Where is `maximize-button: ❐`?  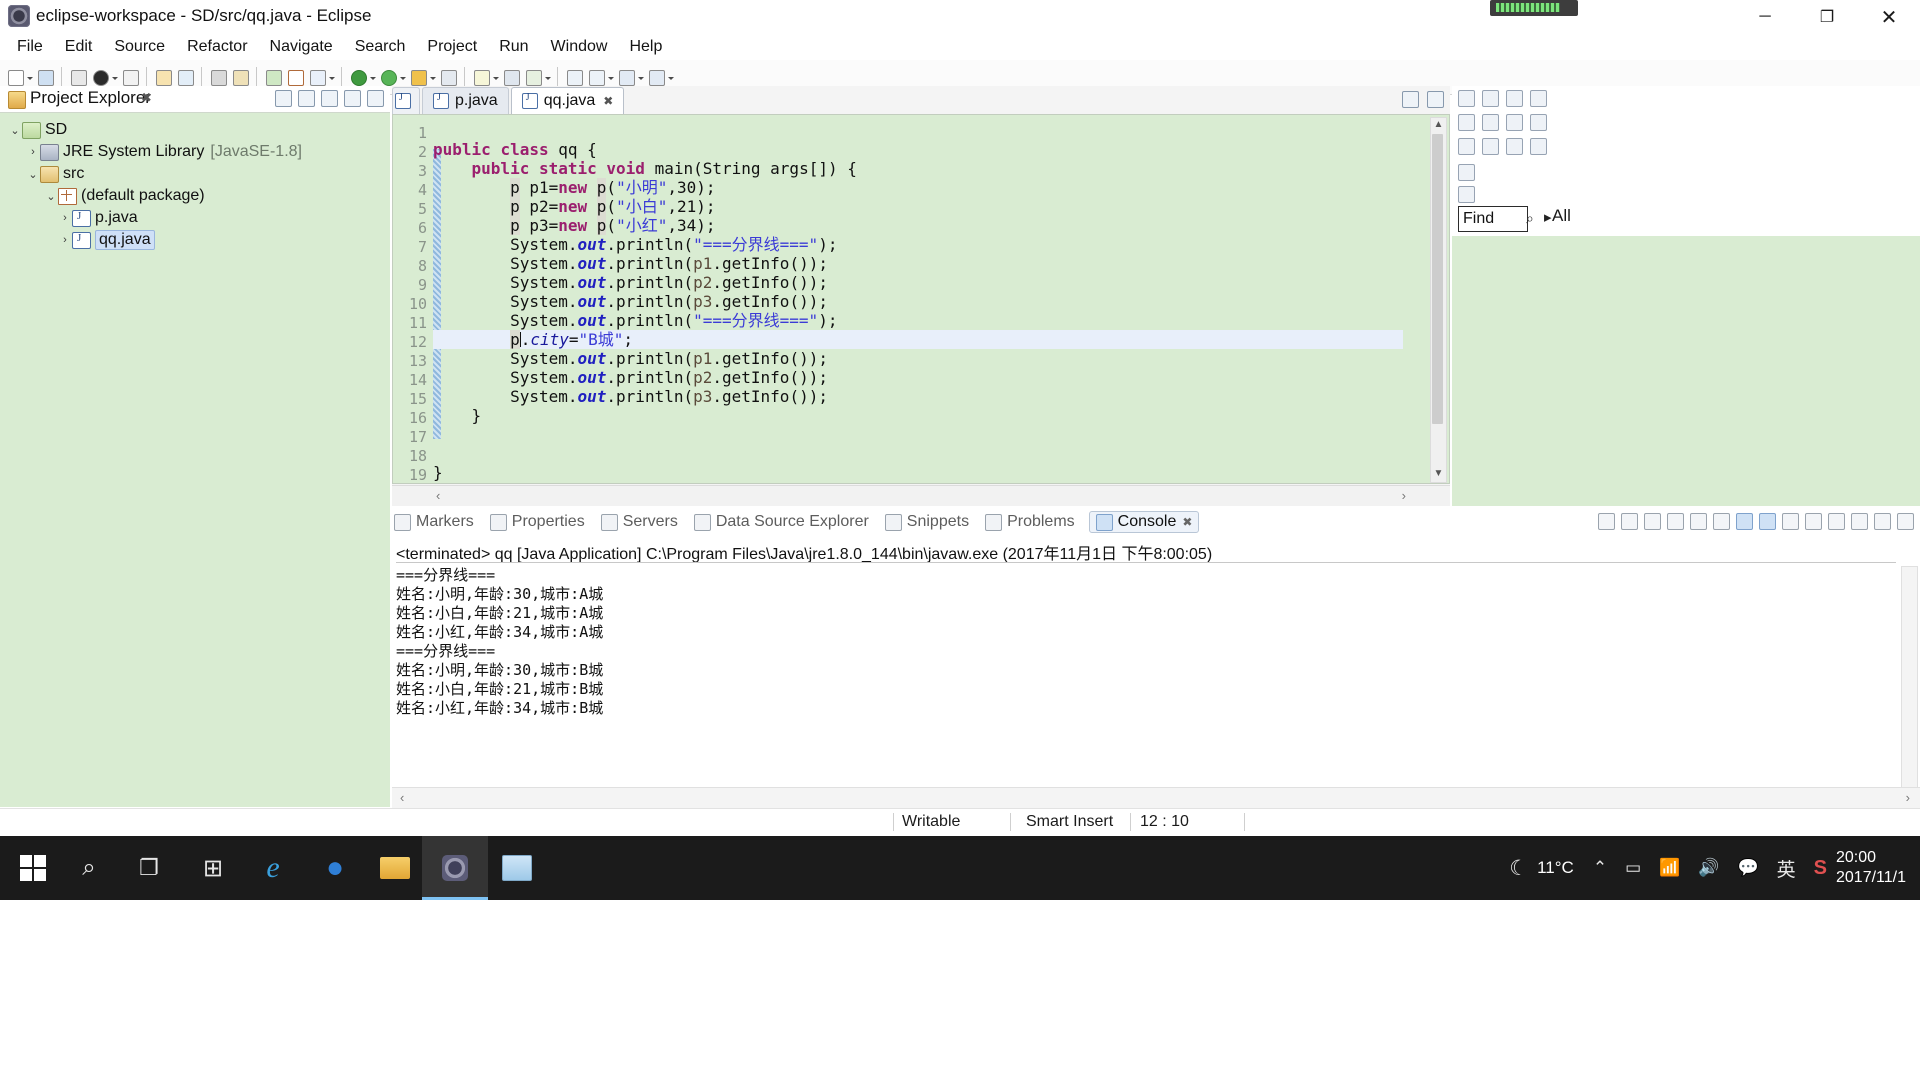 maximize-button: ❐ is located at coordinates (1827, 17).